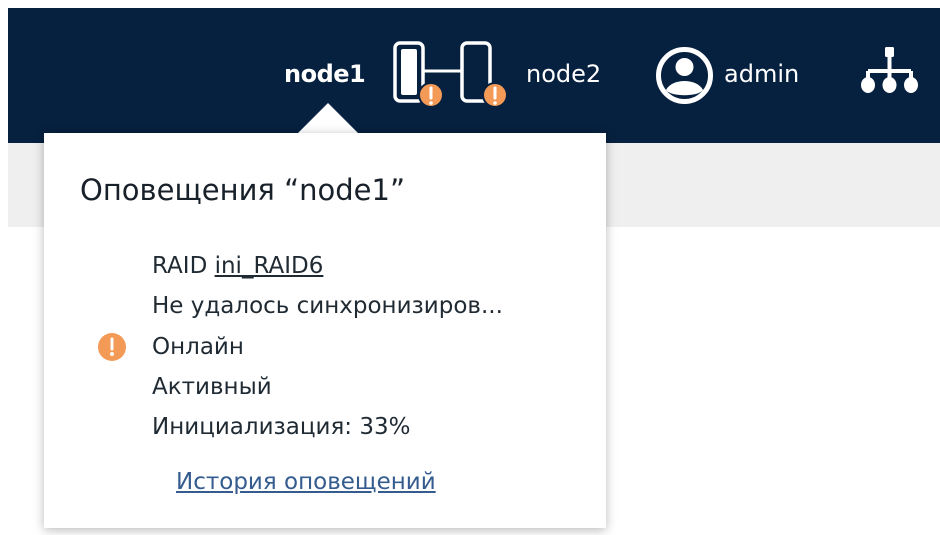  Describe the element at coordinates (198, 347) in the screenshot. I see `status-text: Онлайн` at that location.